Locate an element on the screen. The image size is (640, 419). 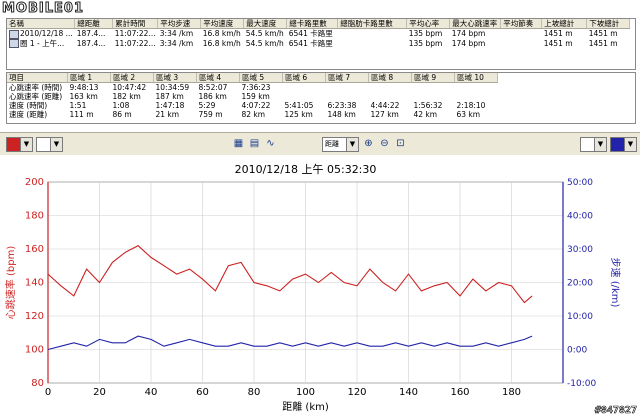
x-tick-label: 40 is located at coordinates (151, 392).